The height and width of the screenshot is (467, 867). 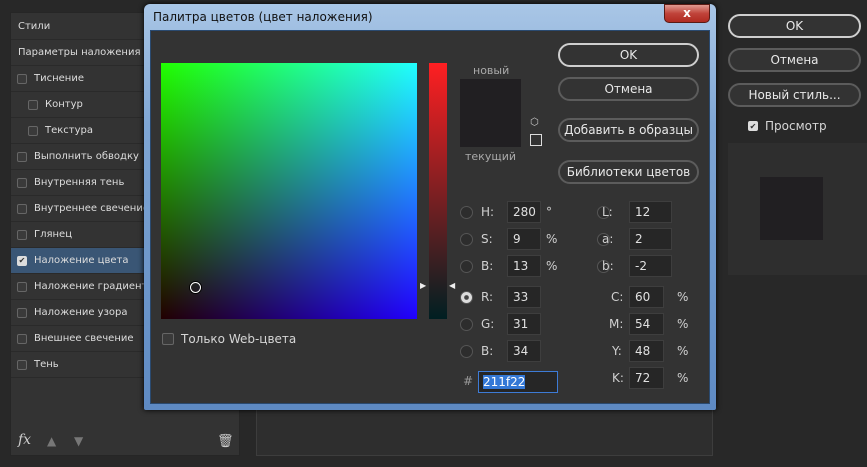 I want to click on radio-Bv, so click(x=466, y=266).